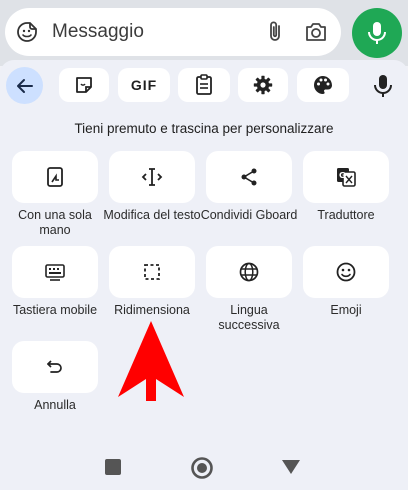 The height and width of the screenshot is (490, 408). Describe the element at coordinates (113, 467) in the screenshot. I see `recents-square-icon` at that location.